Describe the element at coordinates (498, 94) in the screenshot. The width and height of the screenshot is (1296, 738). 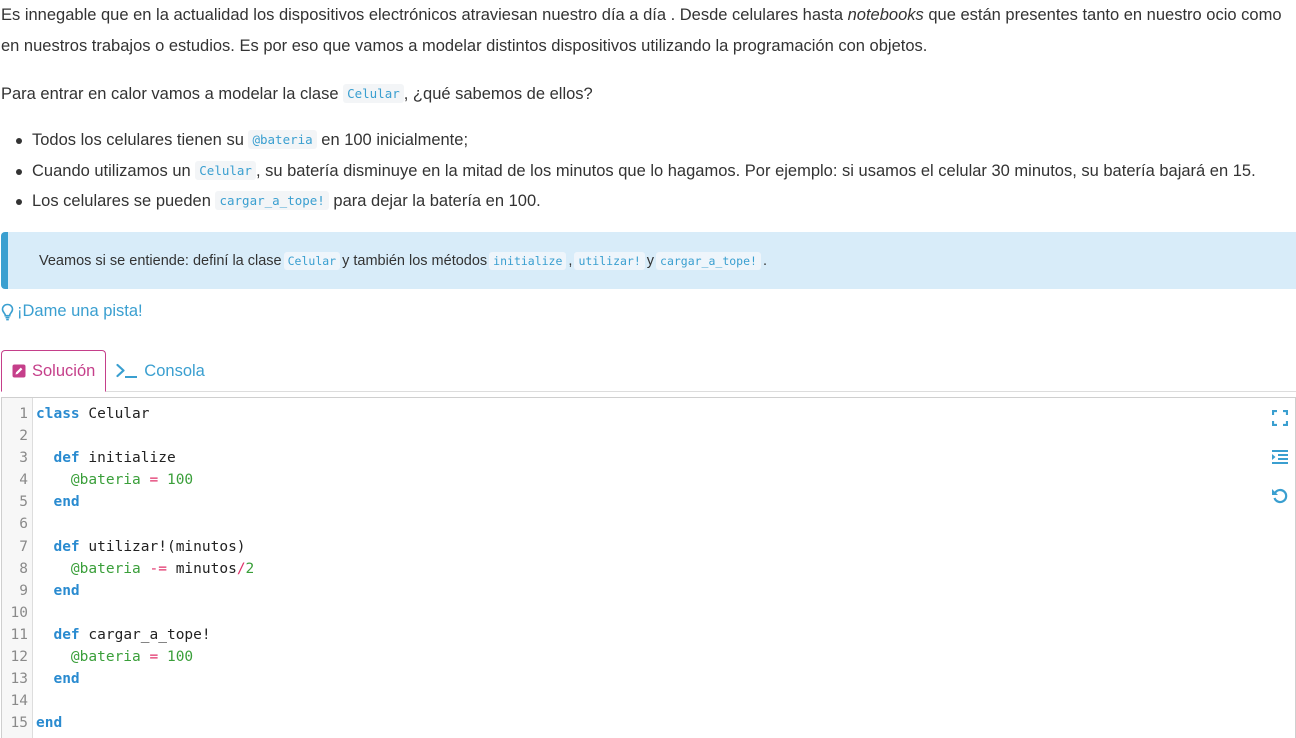
I see `warmup-text-2: , ¿qué sabemos de ellos?` at that location.